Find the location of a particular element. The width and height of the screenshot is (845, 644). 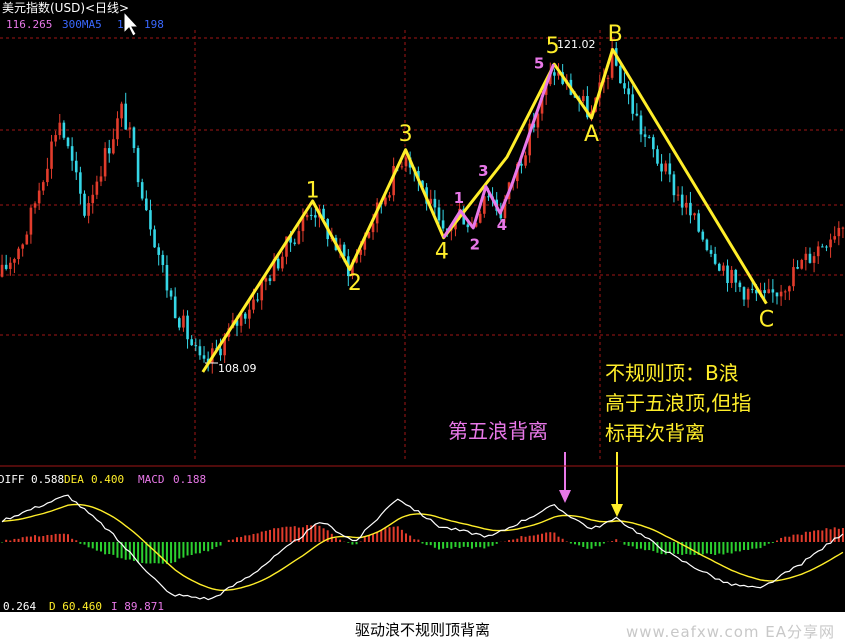

macd-value: 0.188 is located at coordinates (189, 479).